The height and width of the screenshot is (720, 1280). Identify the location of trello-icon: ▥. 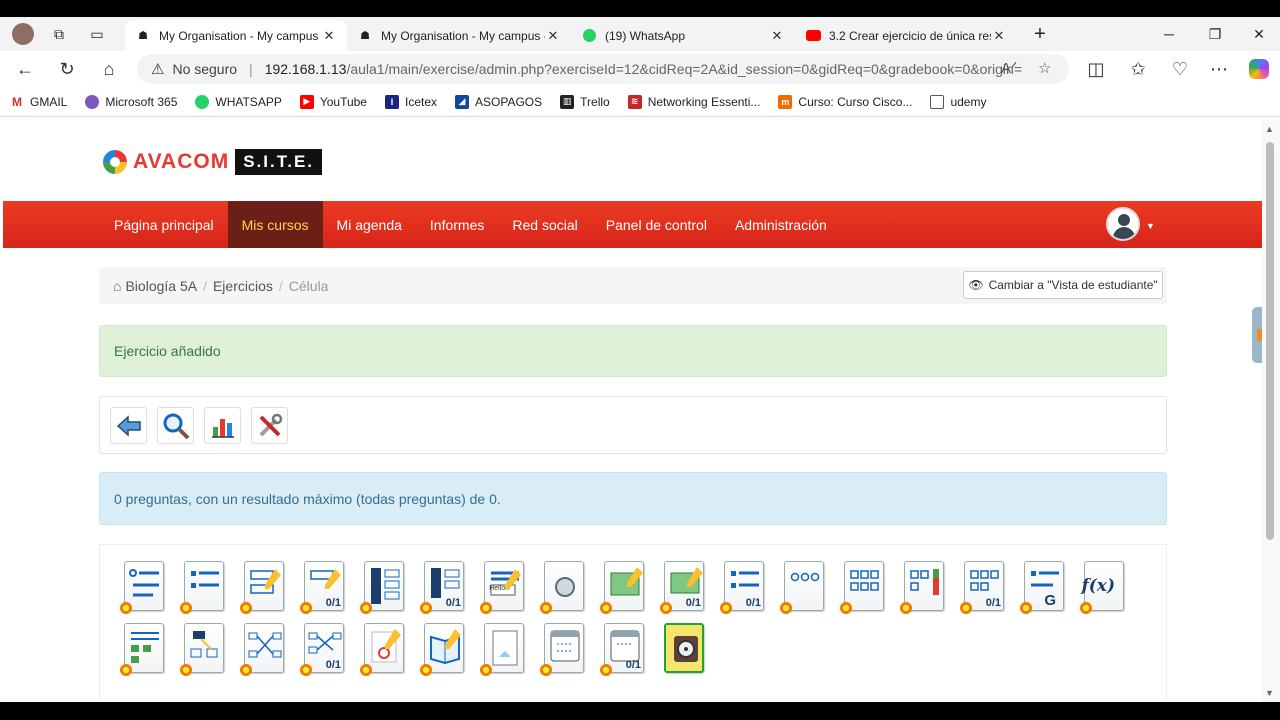
(567, 101).